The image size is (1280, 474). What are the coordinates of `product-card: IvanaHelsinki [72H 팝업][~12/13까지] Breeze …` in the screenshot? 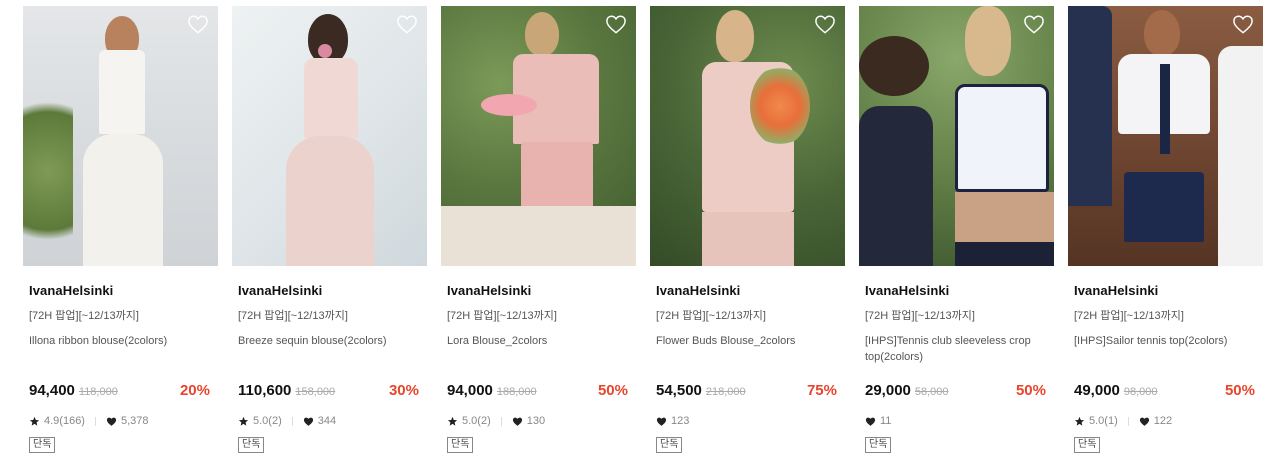 It's located at (329, 229).